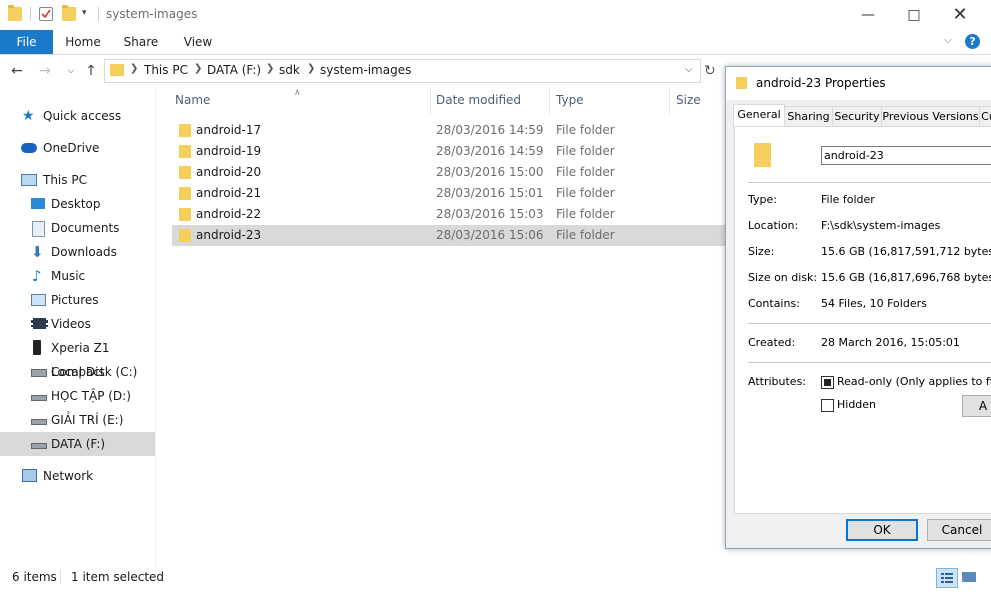 The image size is (991, 592). What do you see at coordinates (77, 420) in the screenshot?
I see `sidebar-item-giai-tri-e: GIẢI TRÍ (E:)` at bounding box center [77, 420].